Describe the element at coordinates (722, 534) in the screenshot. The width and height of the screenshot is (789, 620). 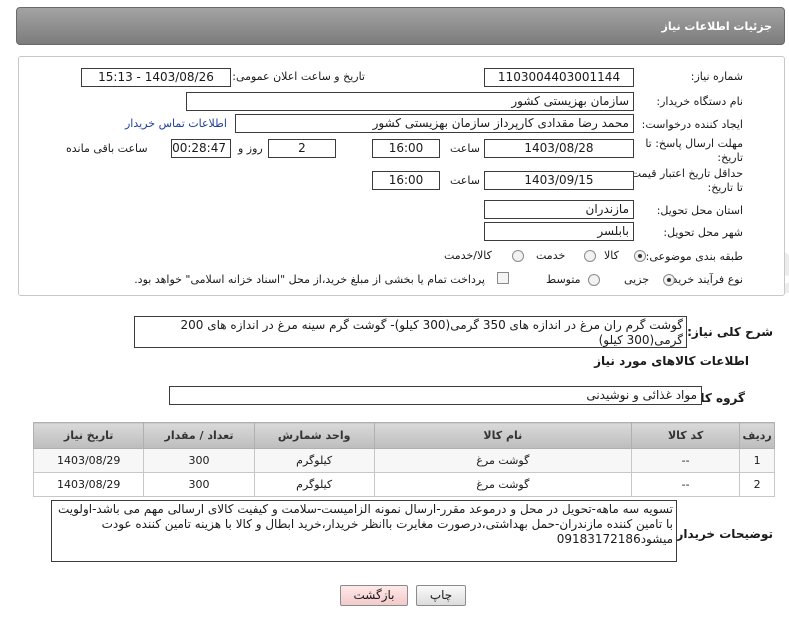
I see `buyer-notes-label: توضیحات خریدار:` at that location.